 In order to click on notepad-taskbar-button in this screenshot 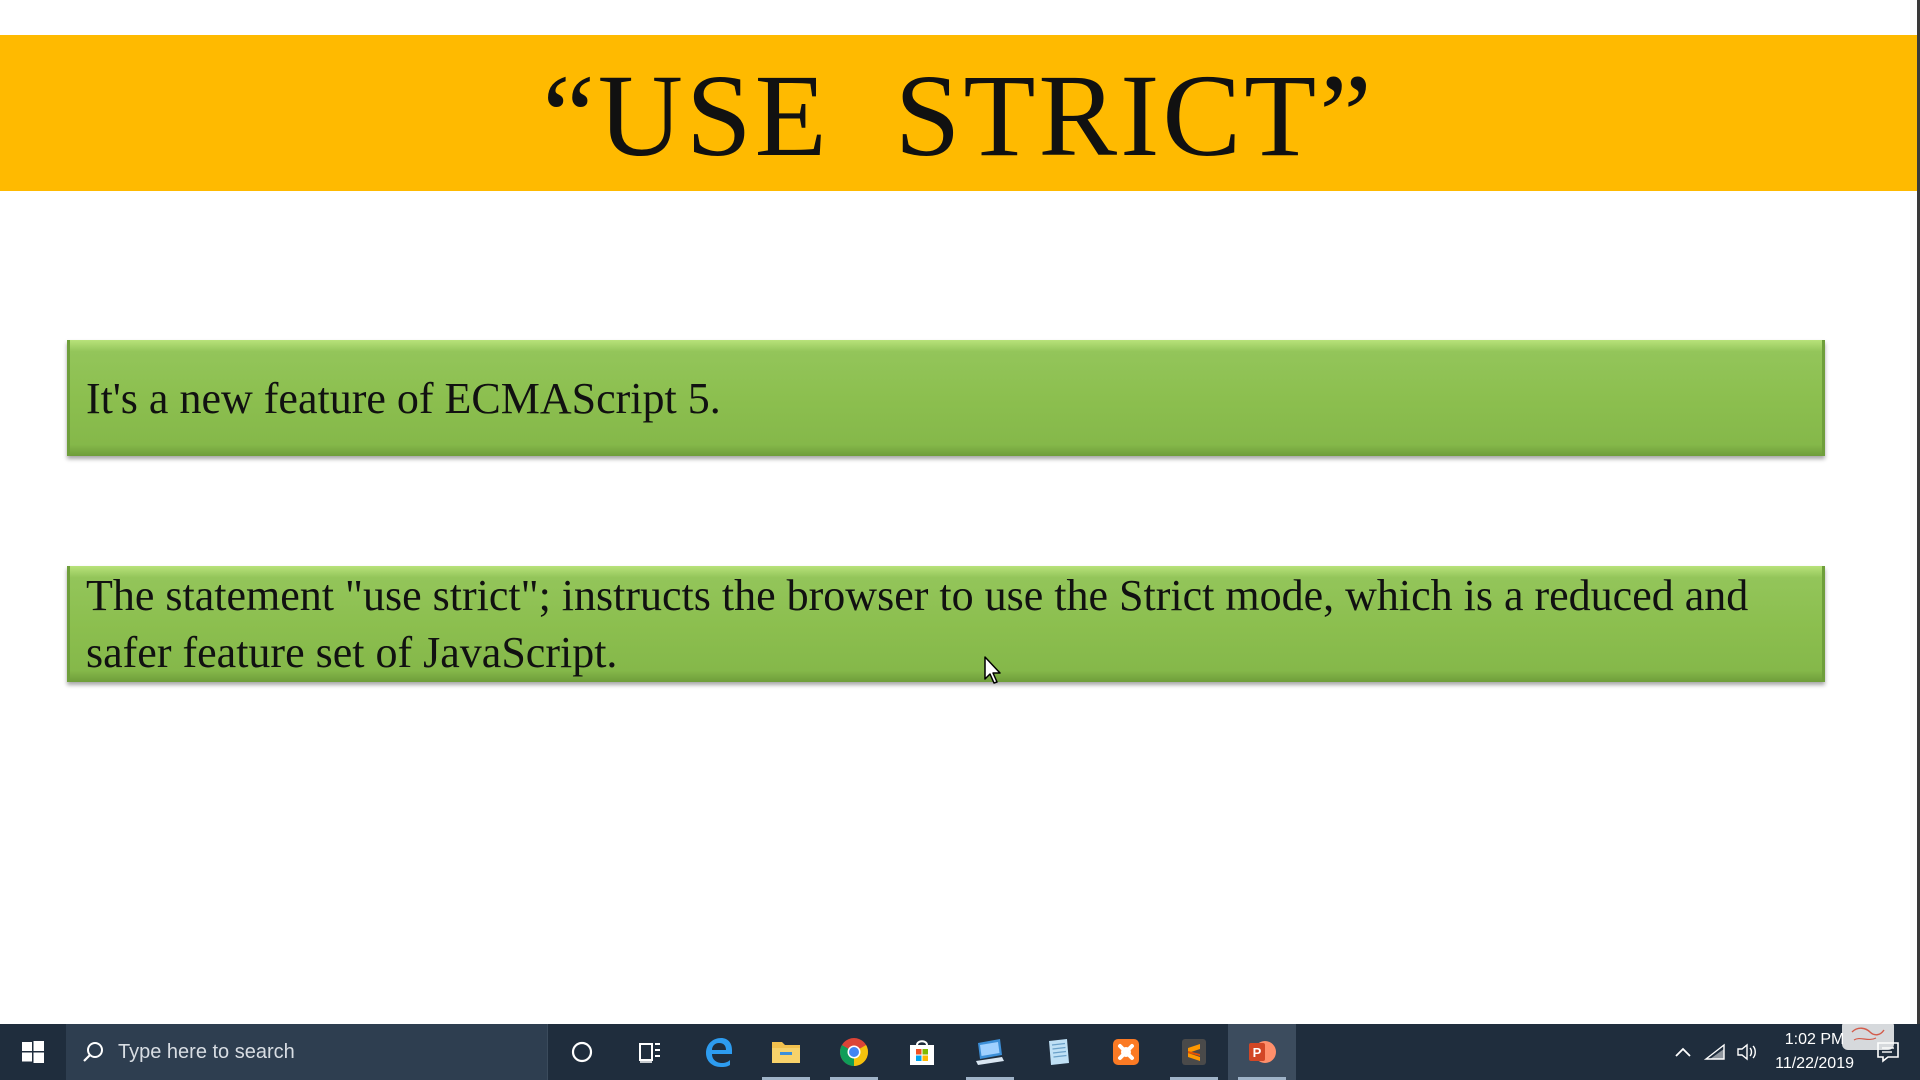, I will do `click(1058, 1052)`.